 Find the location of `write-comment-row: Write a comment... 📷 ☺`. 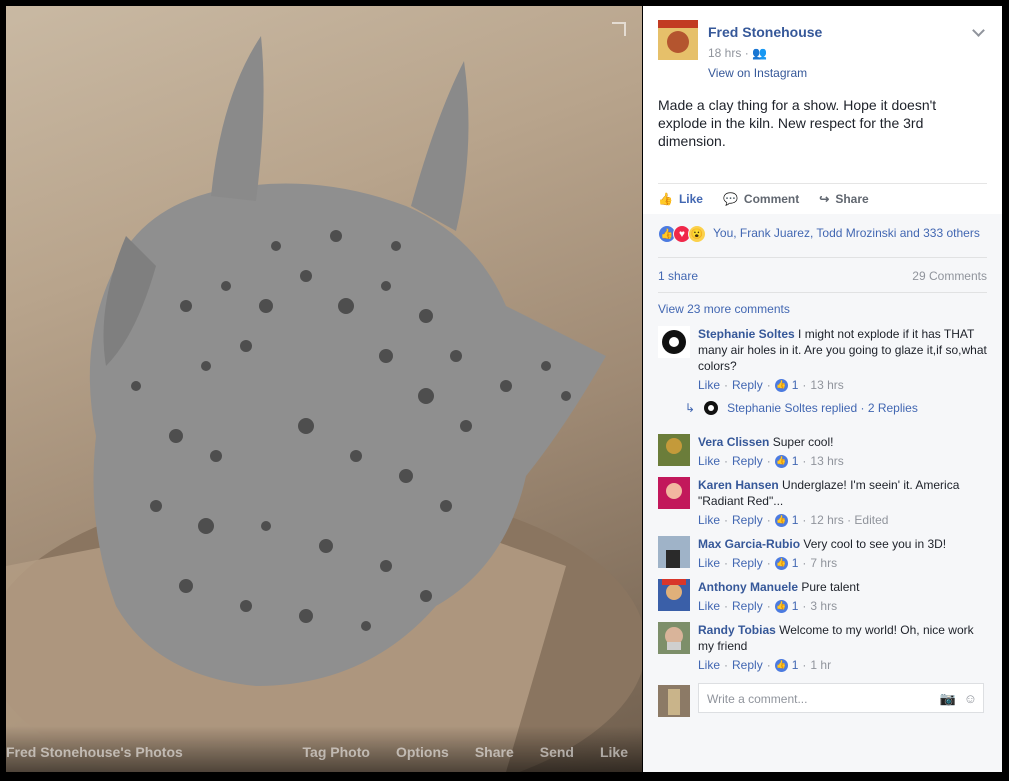

write-comment-row: Write a comment... 📷 ☺ is located at coordinates (822, 701).